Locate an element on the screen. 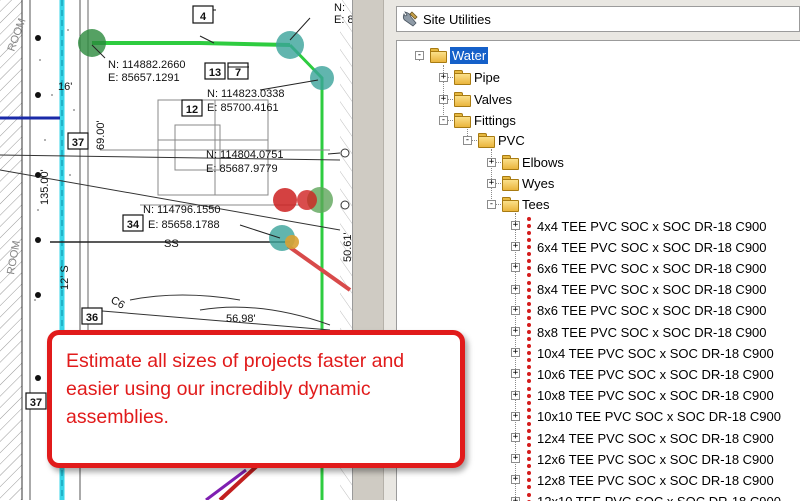 This screenshot has height=501, width=800. coord-2-n: N: 114823.0338 is located at coordinates (245, 94).